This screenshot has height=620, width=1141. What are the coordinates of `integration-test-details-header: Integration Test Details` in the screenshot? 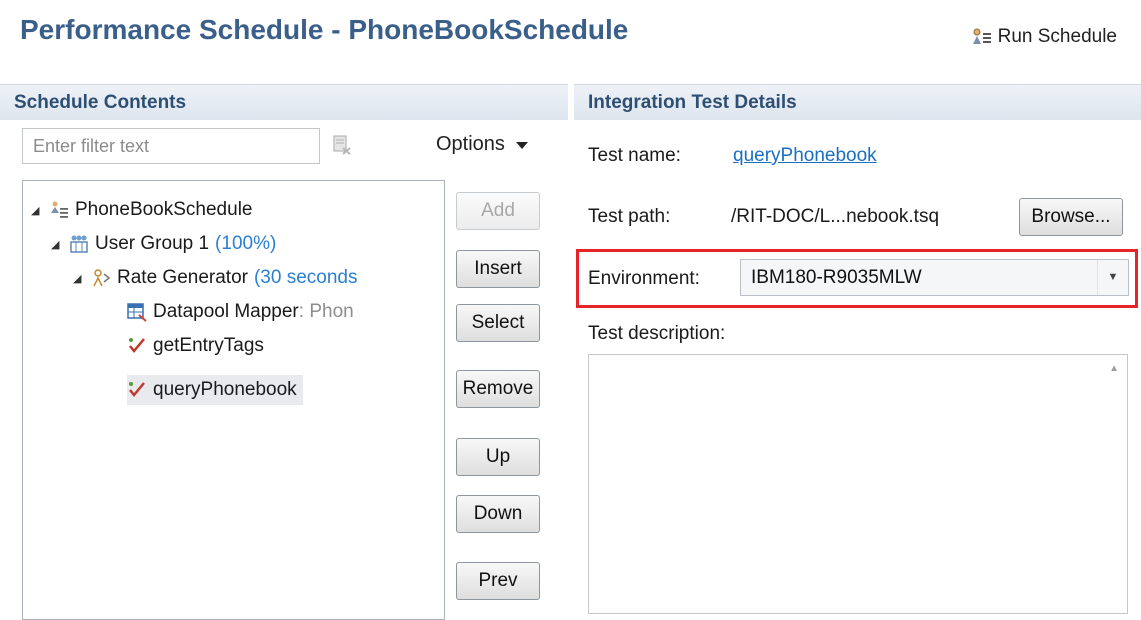 It's located at (857, 102).